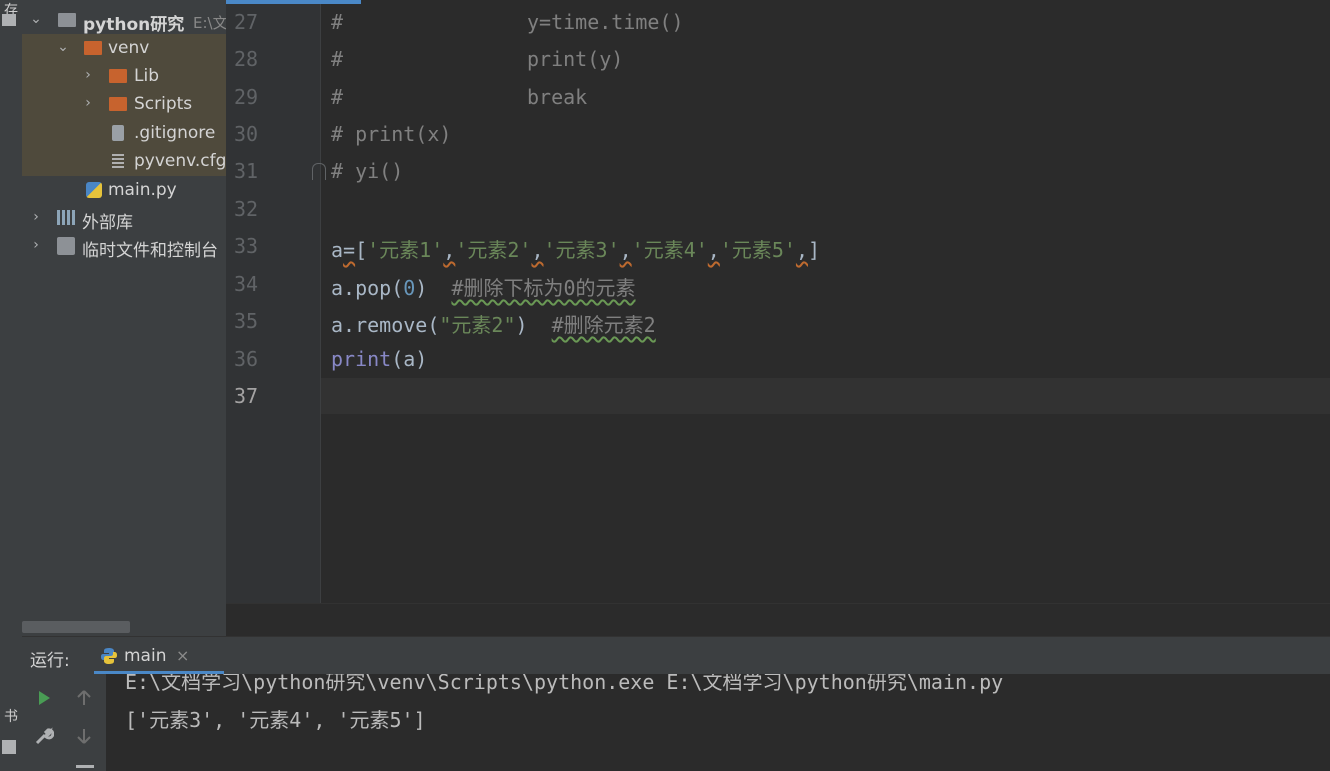 Image resolution: width=1330 pixels, height=771 pixels. I want to click on library-icon, so click(66, 217).